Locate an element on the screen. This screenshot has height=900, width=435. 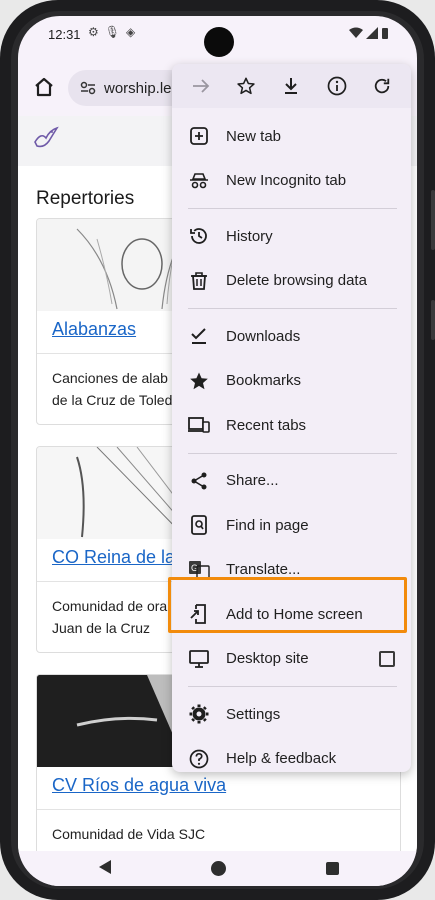
menu-item-label: Delete browsing data is located at coordinates (296, 281).